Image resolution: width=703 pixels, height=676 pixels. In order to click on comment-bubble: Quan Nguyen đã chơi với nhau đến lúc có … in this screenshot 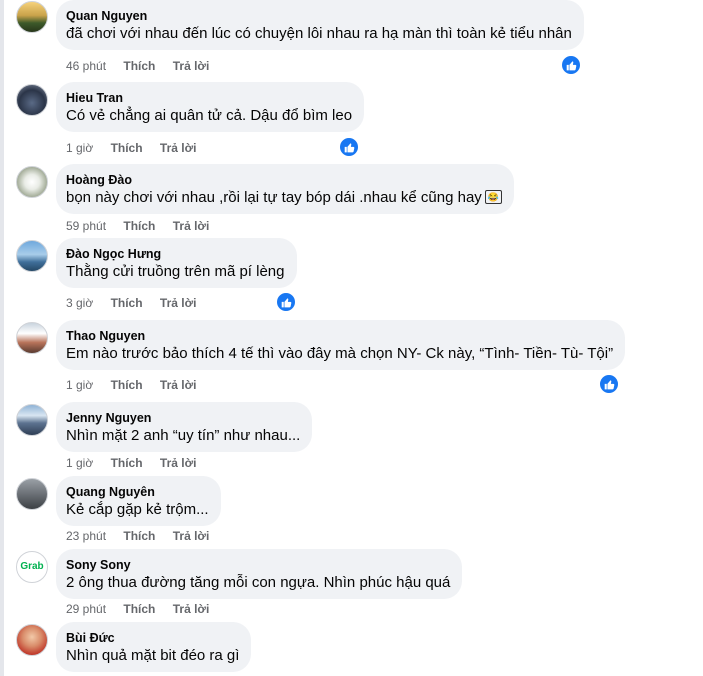, I will do `click(320, 25)`.